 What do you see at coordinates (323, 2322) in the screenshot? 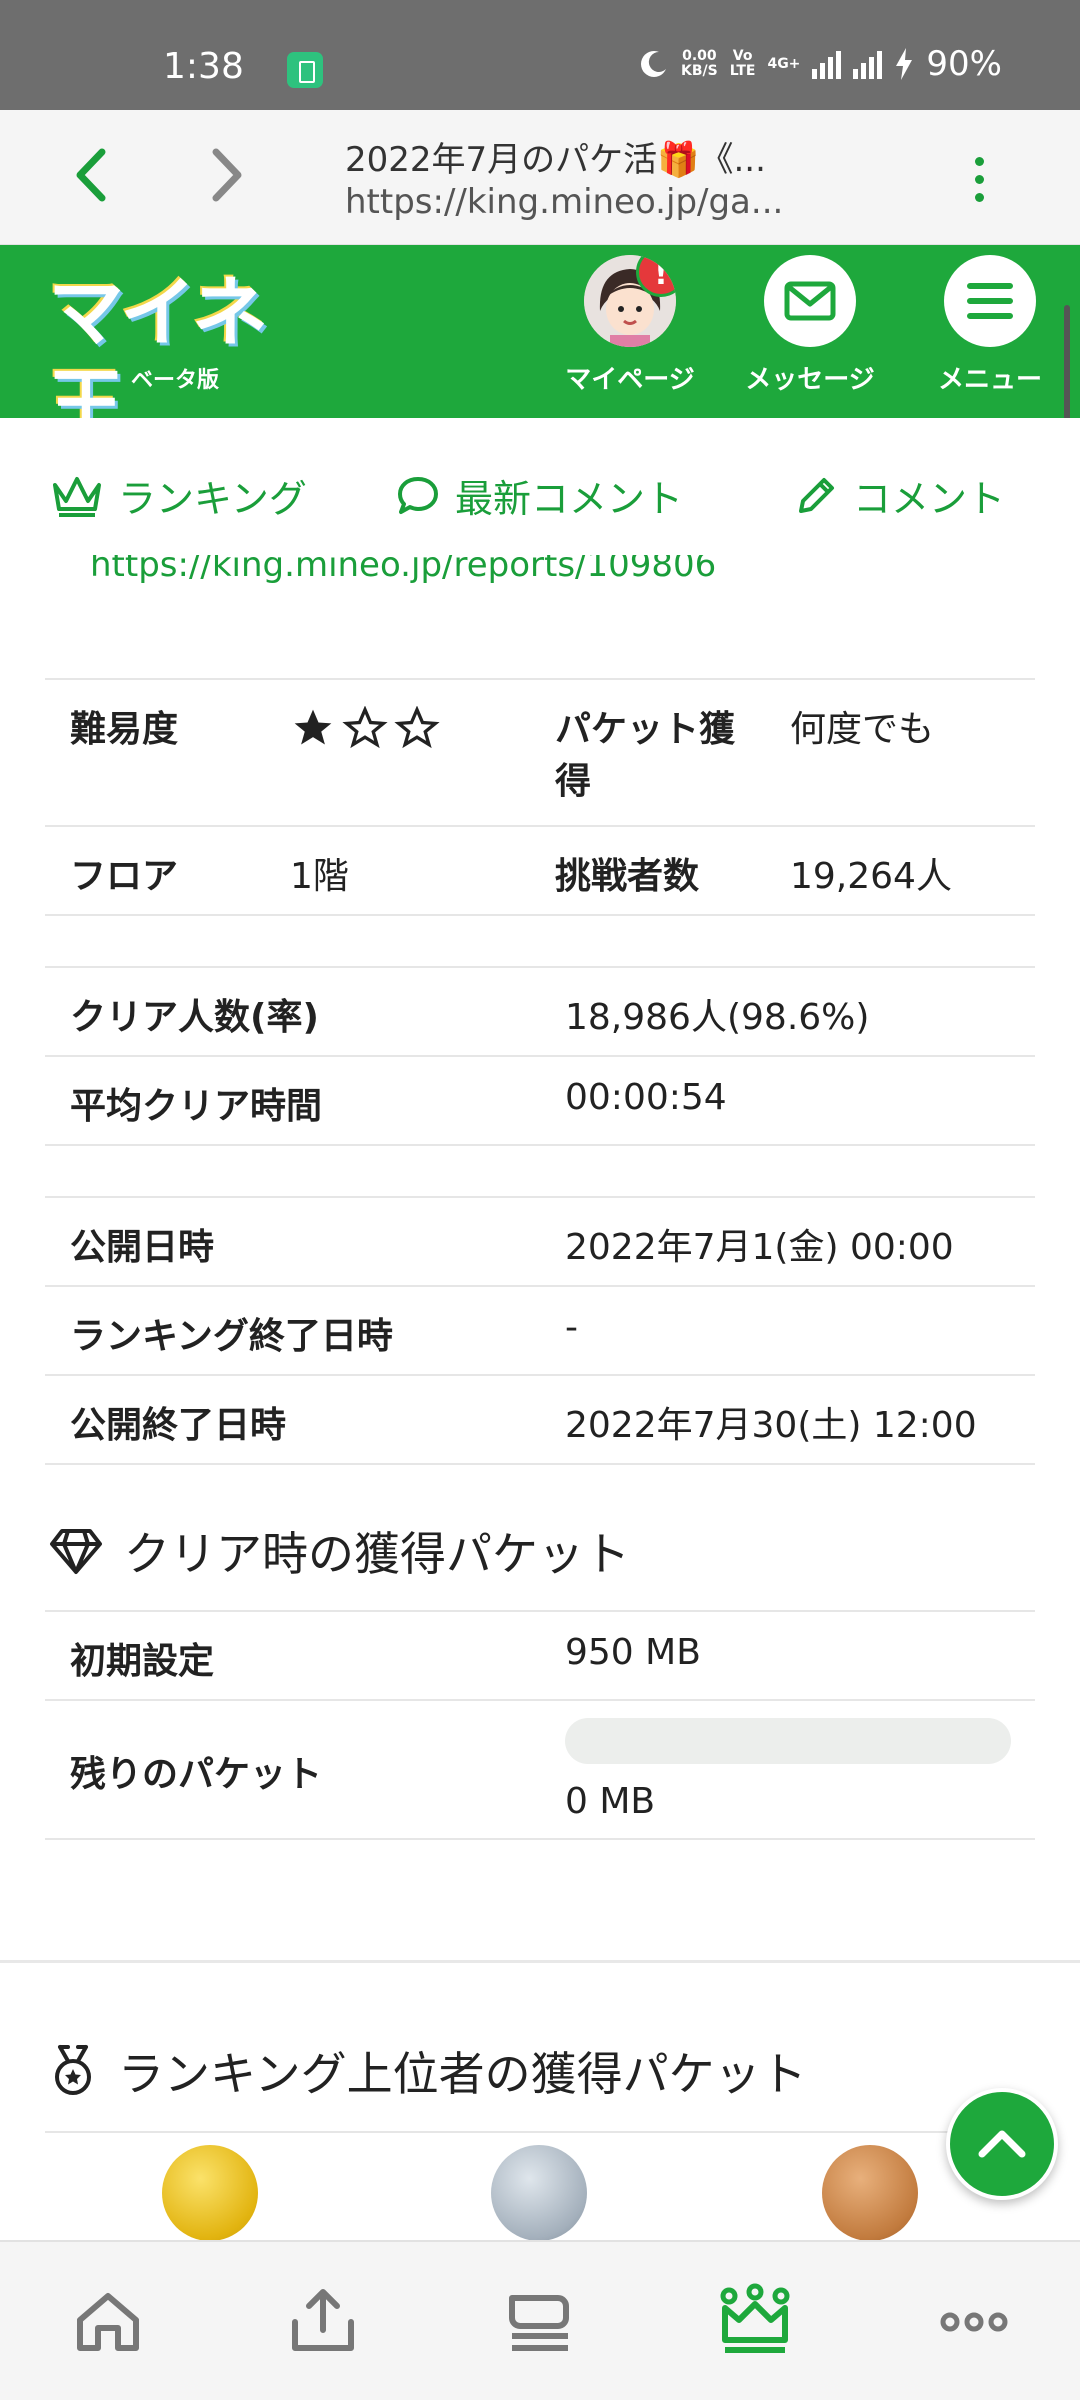
I see `upload-tray-icon` at bounding box center [323, 2322].